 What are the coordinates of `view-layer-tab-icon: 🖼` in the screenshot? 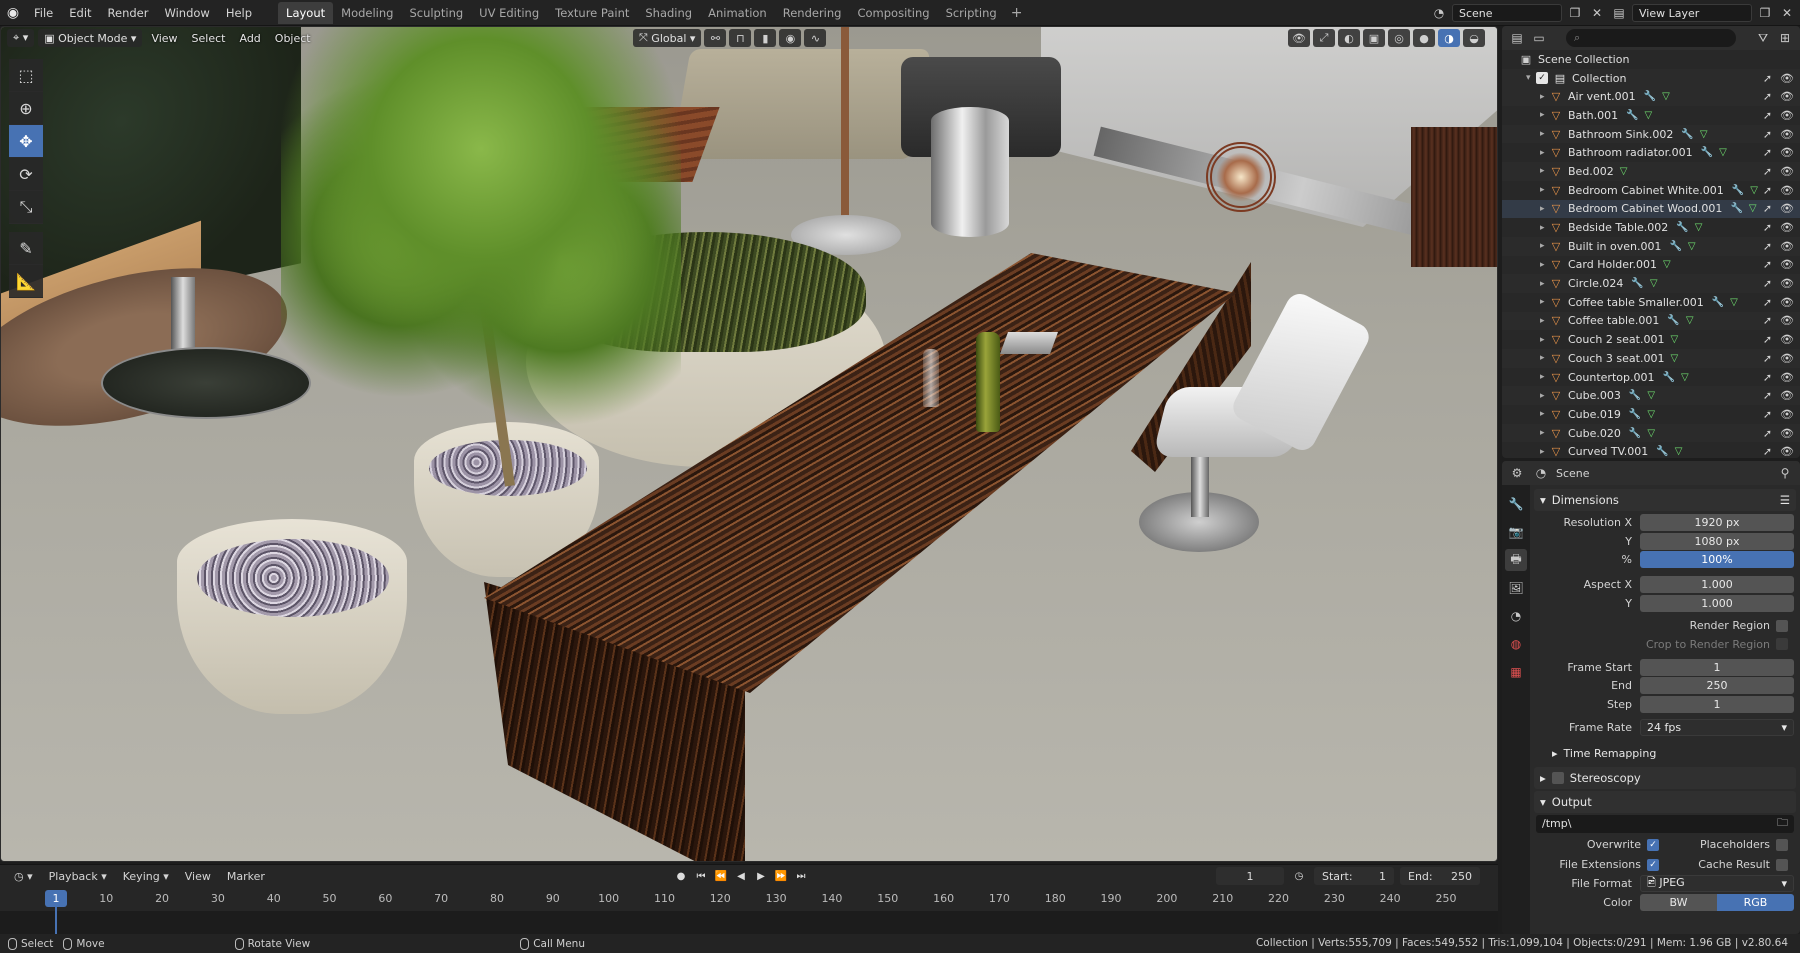 It's located at (1516, 588).